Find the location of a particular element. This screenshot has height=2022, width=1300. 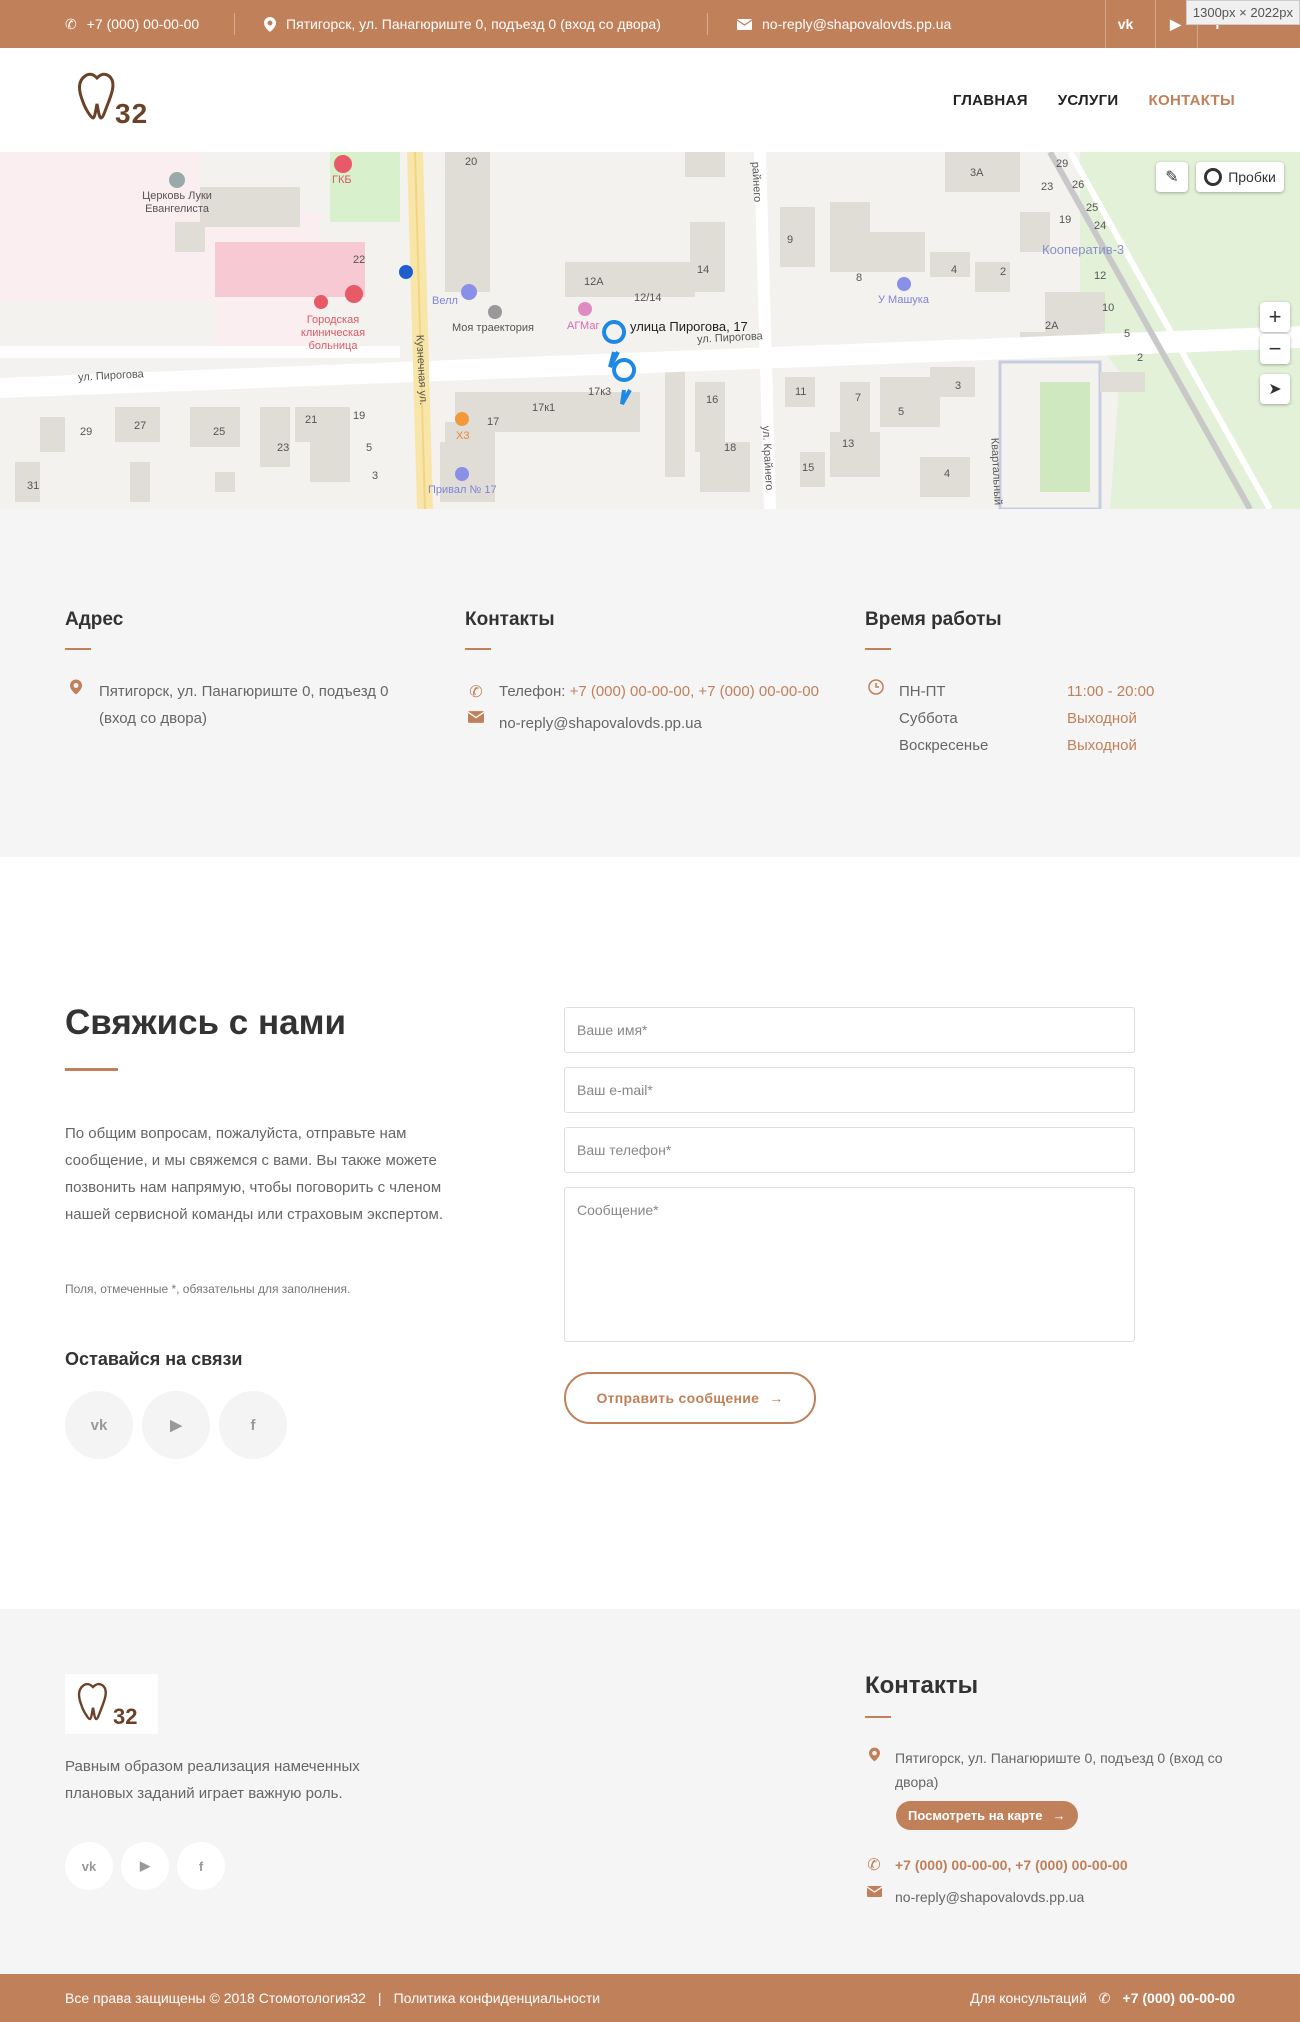

house-number: 7 is located at coordinates (858, 398).